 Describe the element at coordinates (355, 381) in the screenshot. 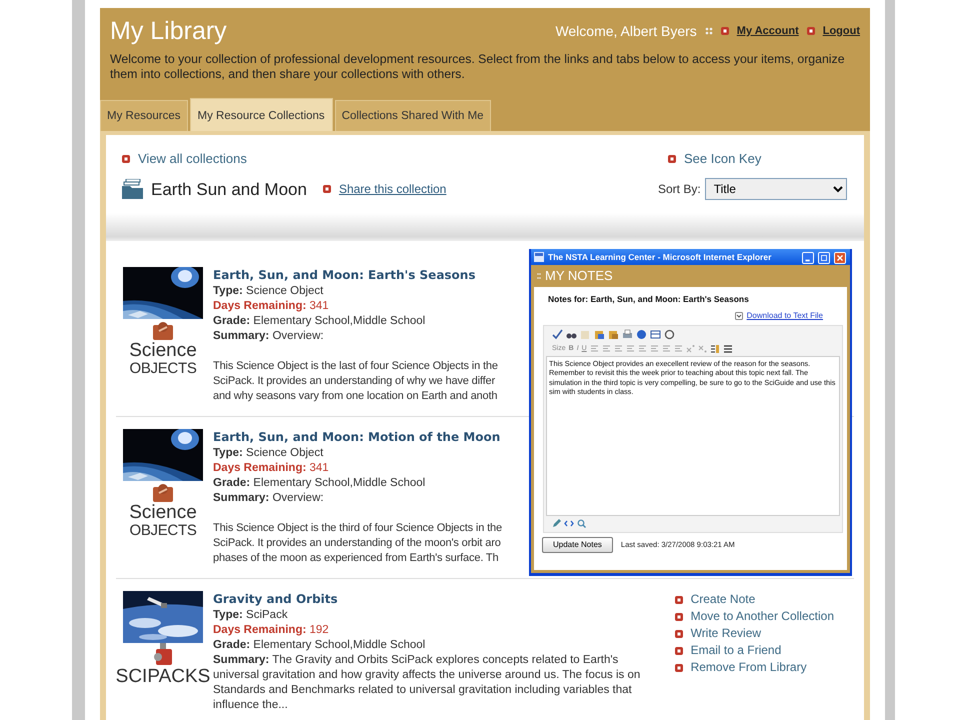

I see `summary-paragraph: This Science Object is the last of four Science Objects in the SciPack. It provides an understanding of why we have differ and why seasons vary from one location on Earth and anoth` at that location.